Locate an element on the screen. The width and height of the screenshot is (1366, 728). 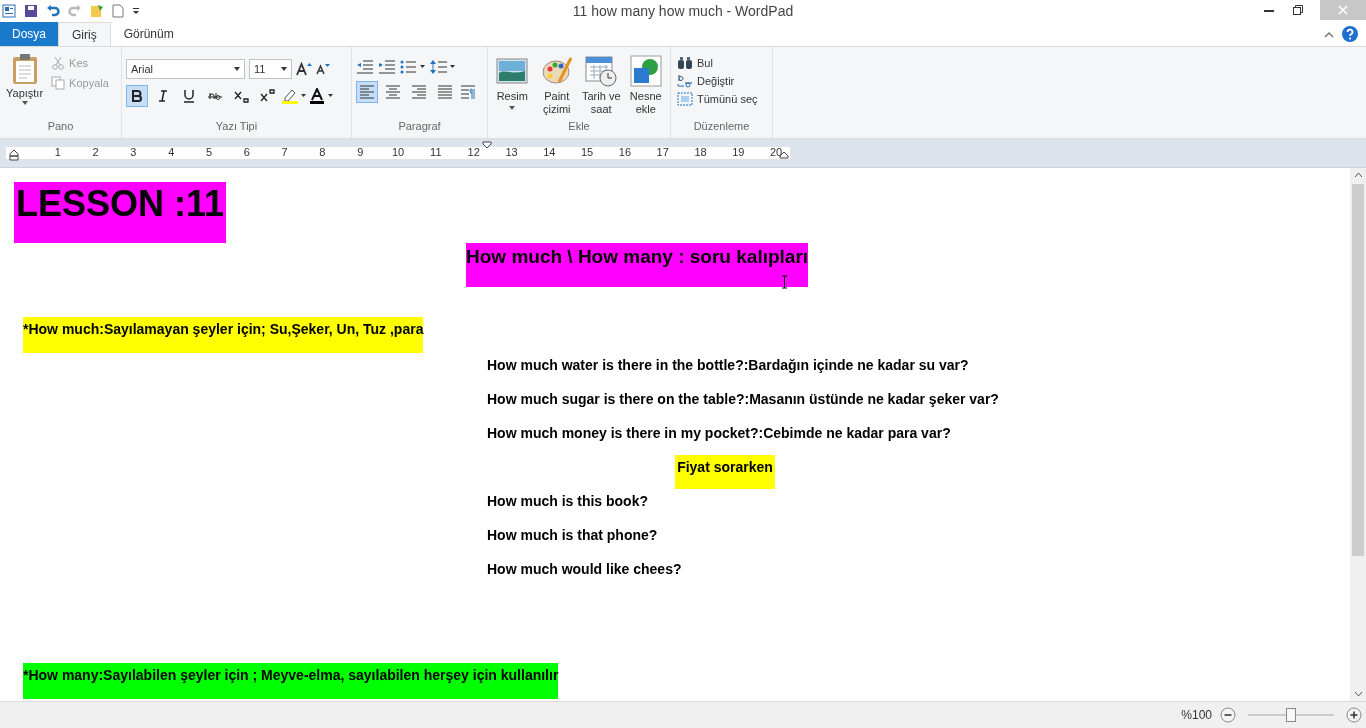
font-color-icon is located at coordinates (322, 96).